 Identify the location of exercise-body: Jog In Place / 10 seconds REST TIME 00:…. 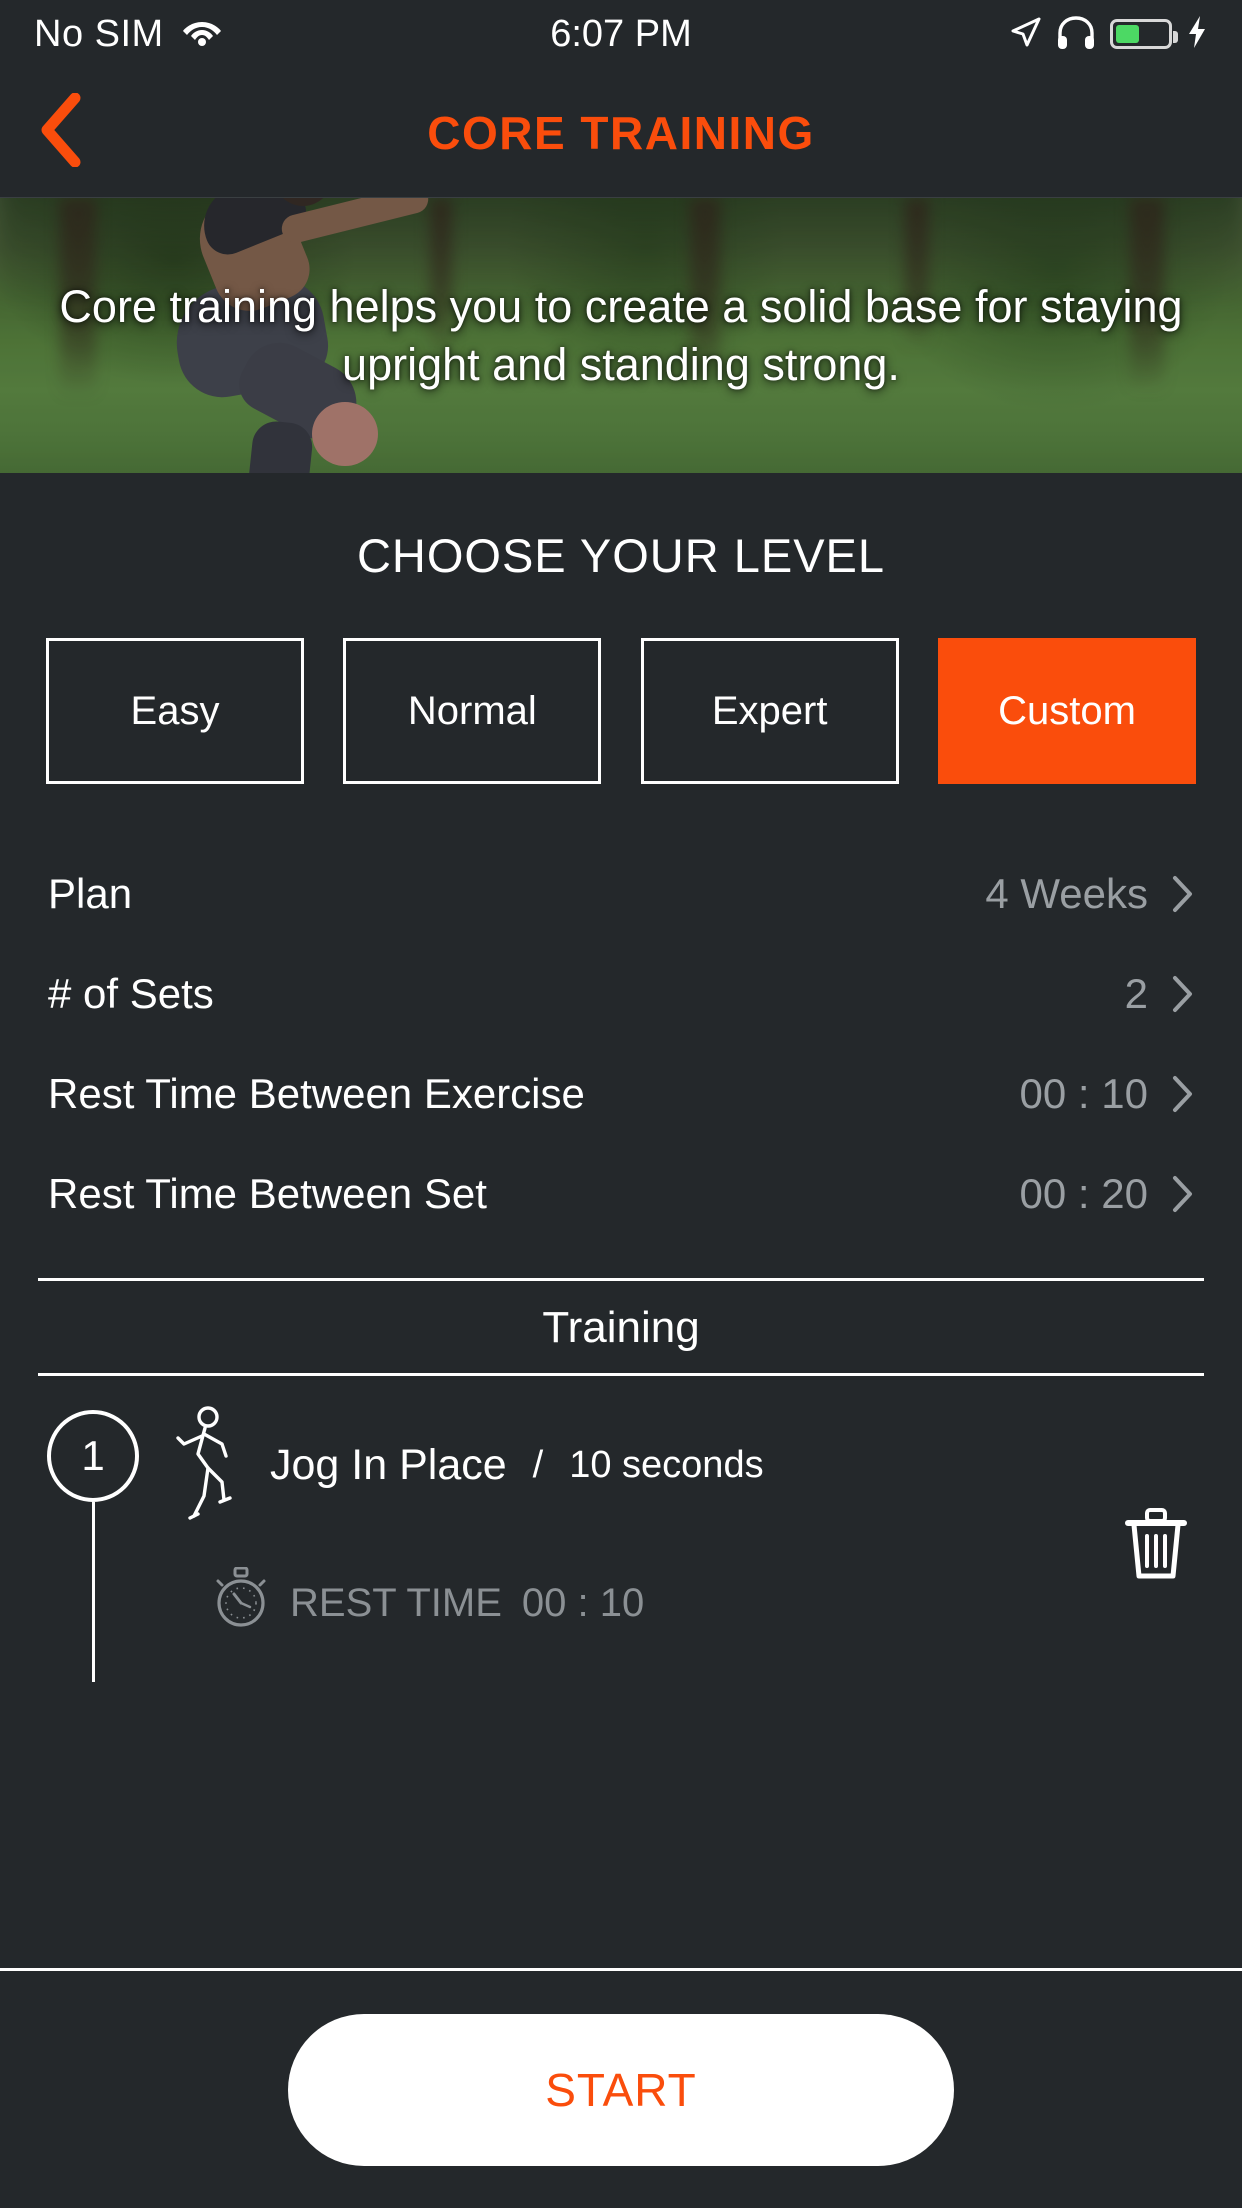
(676, 1521).